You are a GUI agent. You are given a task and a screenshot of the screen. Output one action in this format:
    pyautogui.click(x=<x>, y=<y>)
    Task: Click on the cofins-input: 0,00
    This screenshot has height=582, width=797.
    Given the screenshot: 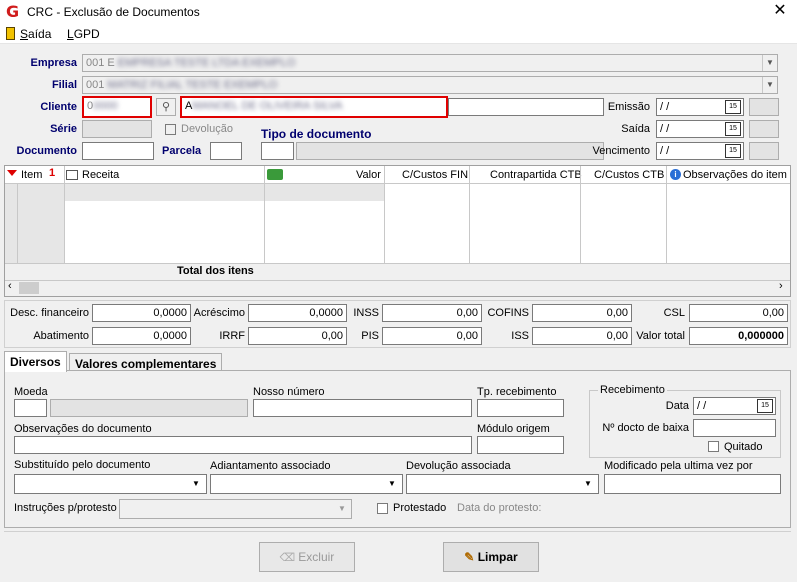 What is the action you would take?
    pyautogui.click(x=582, y=313)
    